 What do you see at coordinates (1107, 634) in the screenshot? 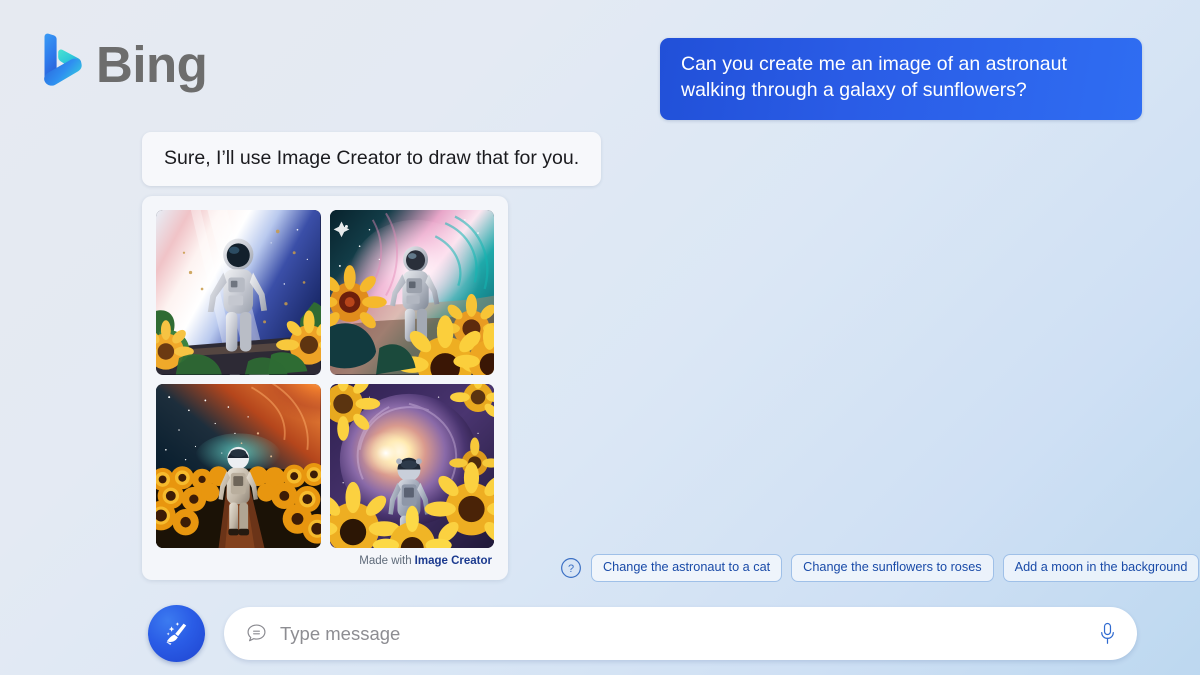
I see `microphone-icon` at bounding box center [1107, 634].